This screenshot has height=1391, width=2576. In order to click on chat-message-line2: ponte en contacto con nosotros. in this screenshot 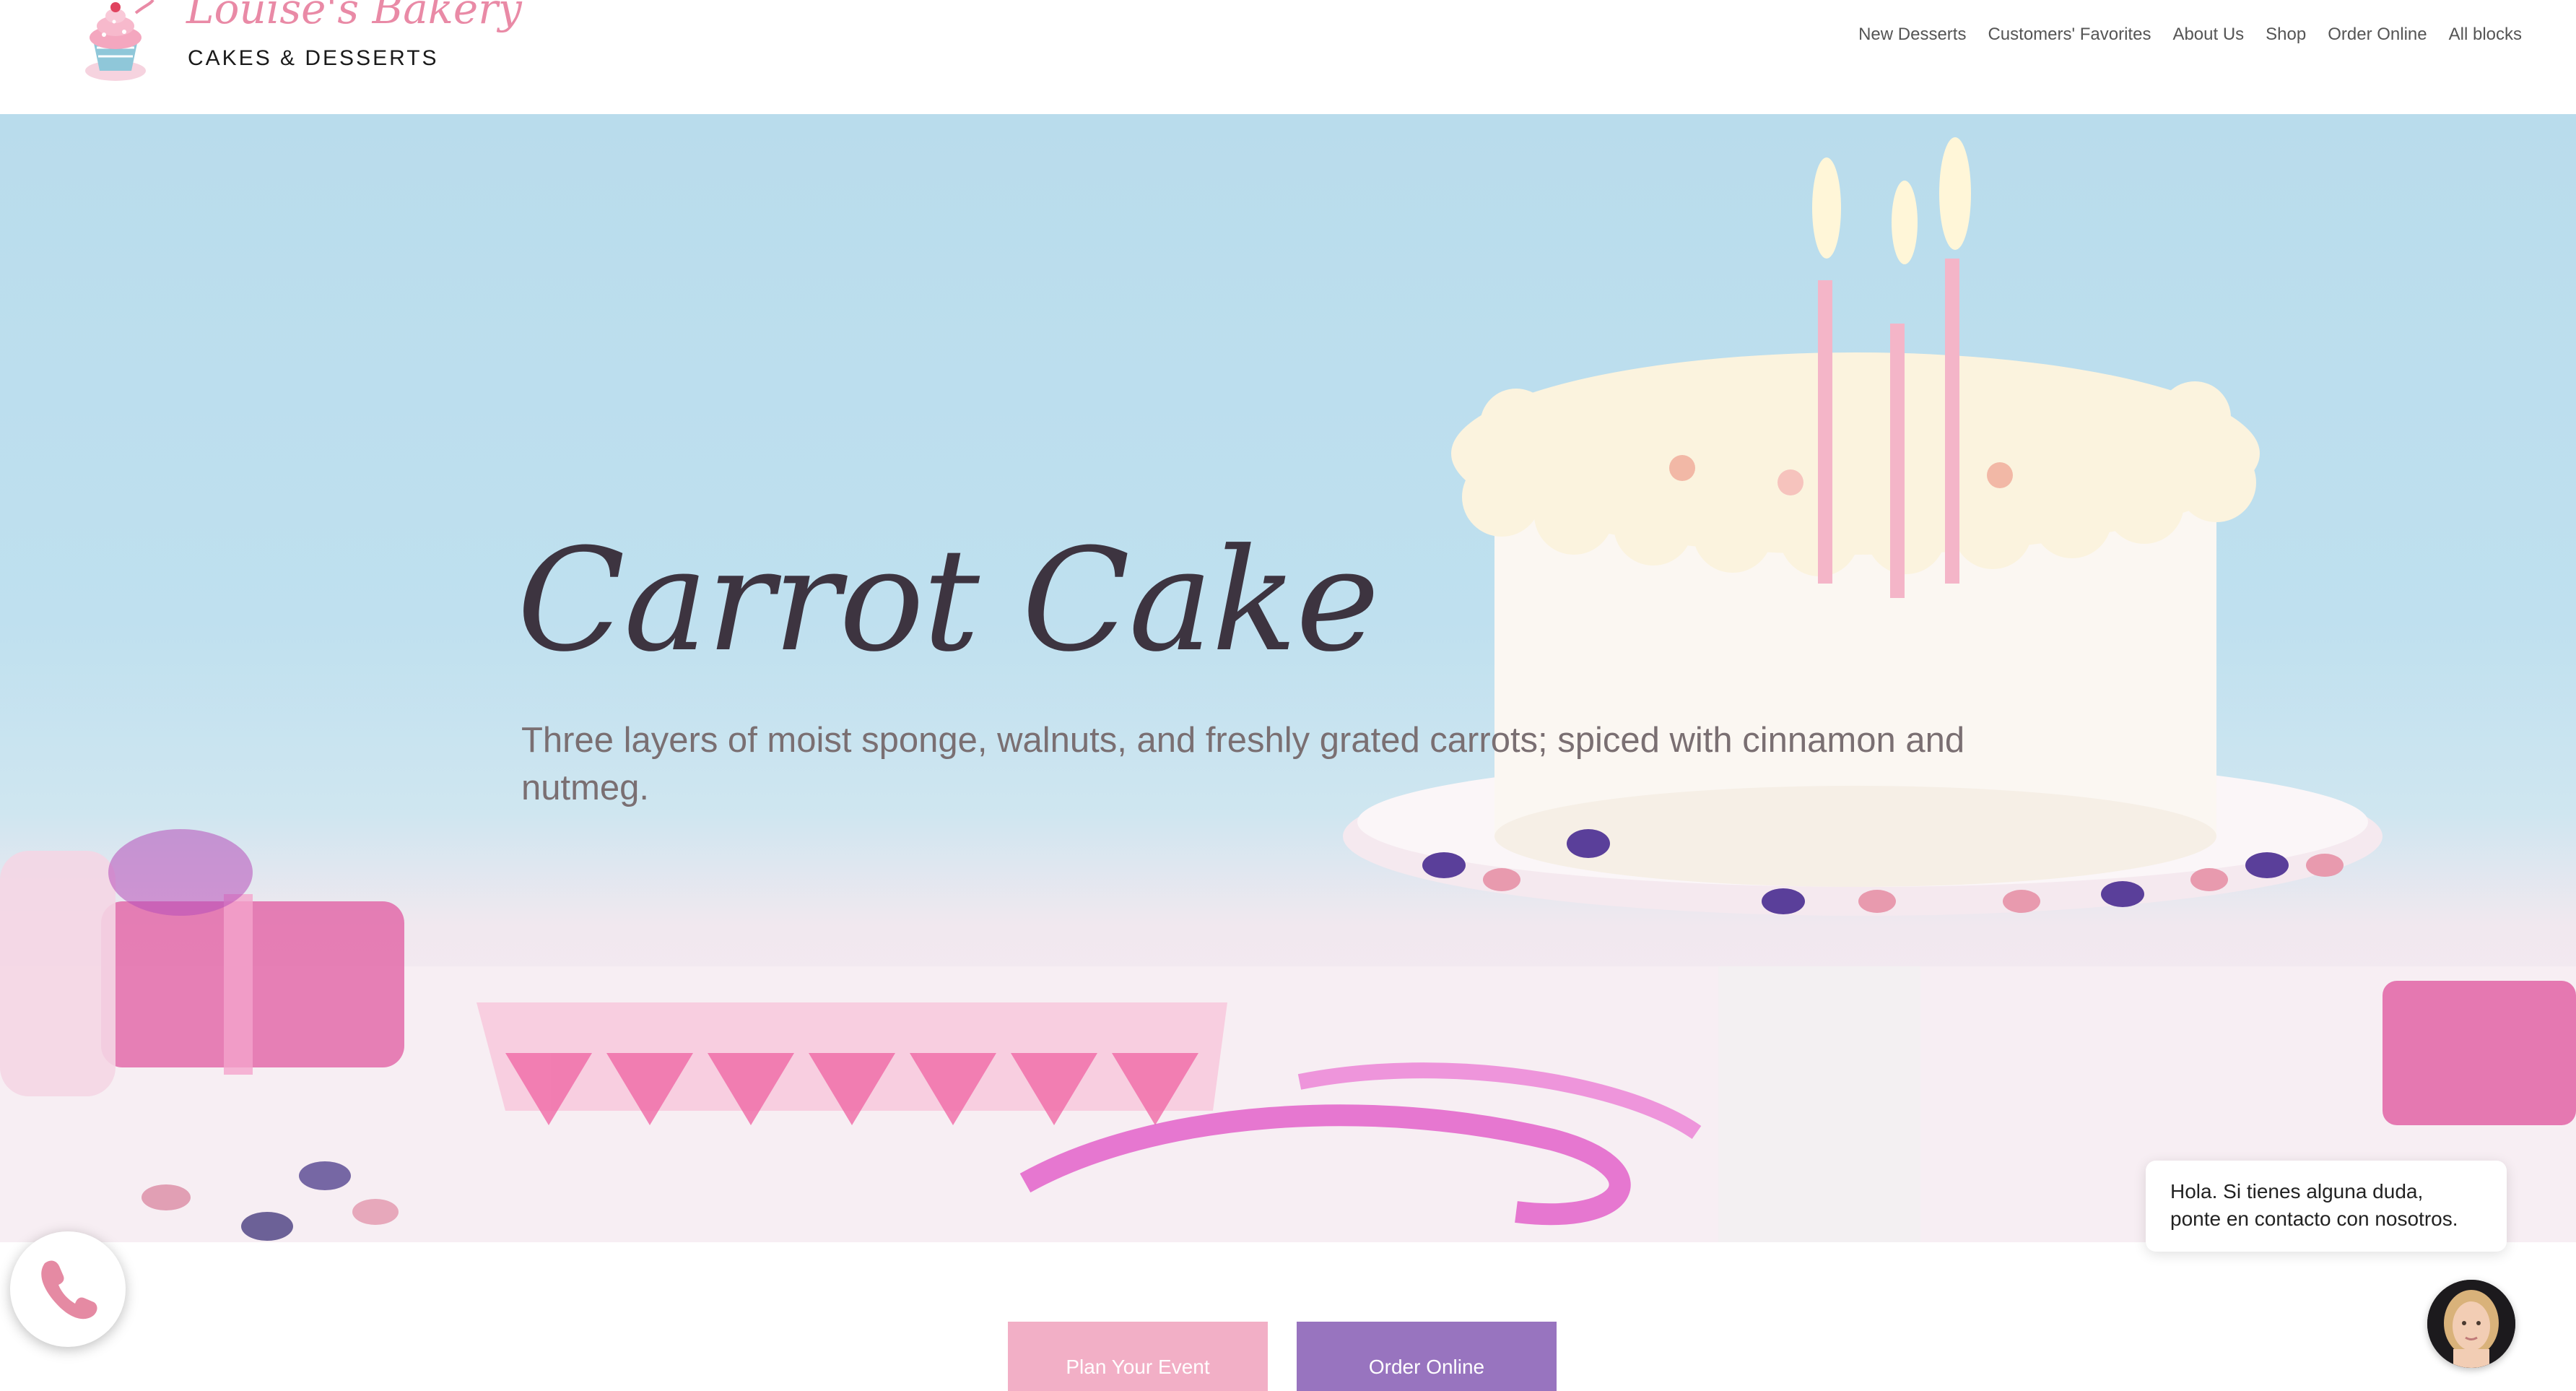, I will do `click(2314, 1219)`.